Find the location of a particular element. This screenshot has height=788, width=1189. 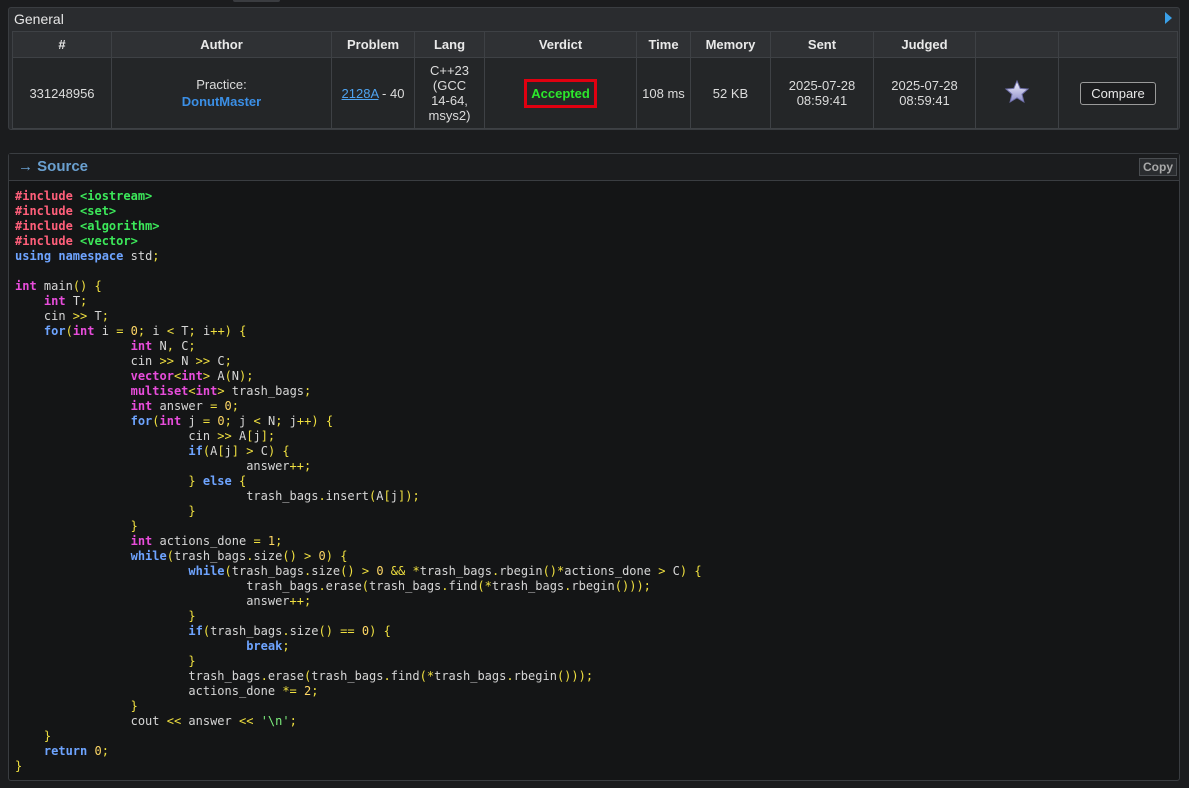

star-icon is located at coordinates (1017, 92).